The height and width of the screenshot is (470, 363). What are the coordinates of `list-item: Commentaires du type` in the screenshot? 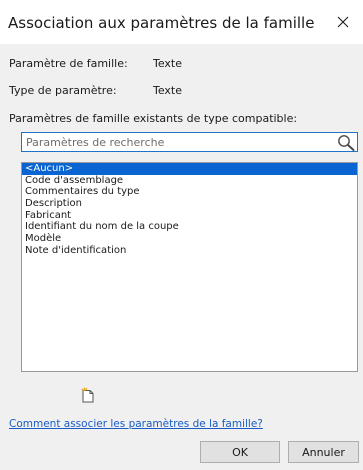 It's located at (189, 192).